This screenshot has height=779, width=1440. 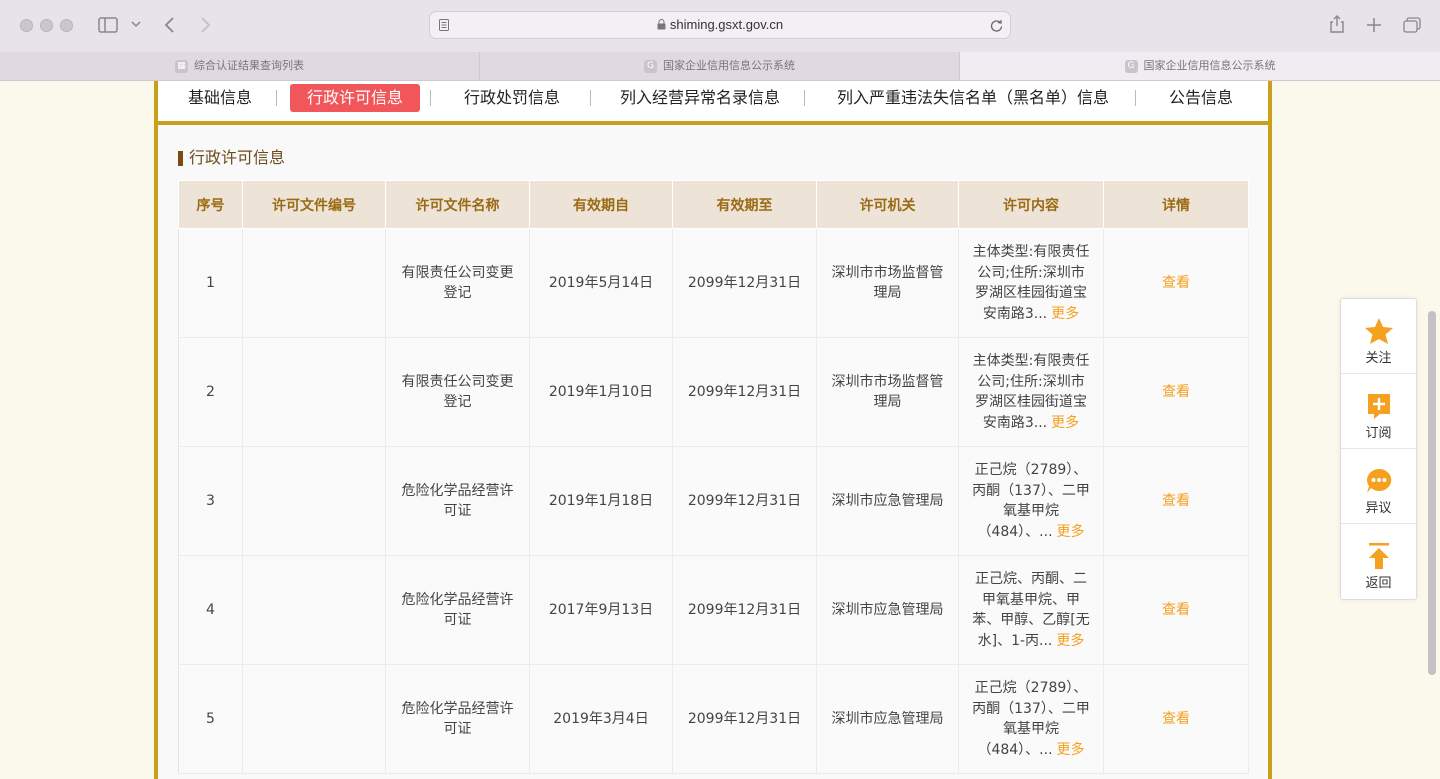 I want to click on header-file-name: 许可文件名称, so click(x=457, y=204).